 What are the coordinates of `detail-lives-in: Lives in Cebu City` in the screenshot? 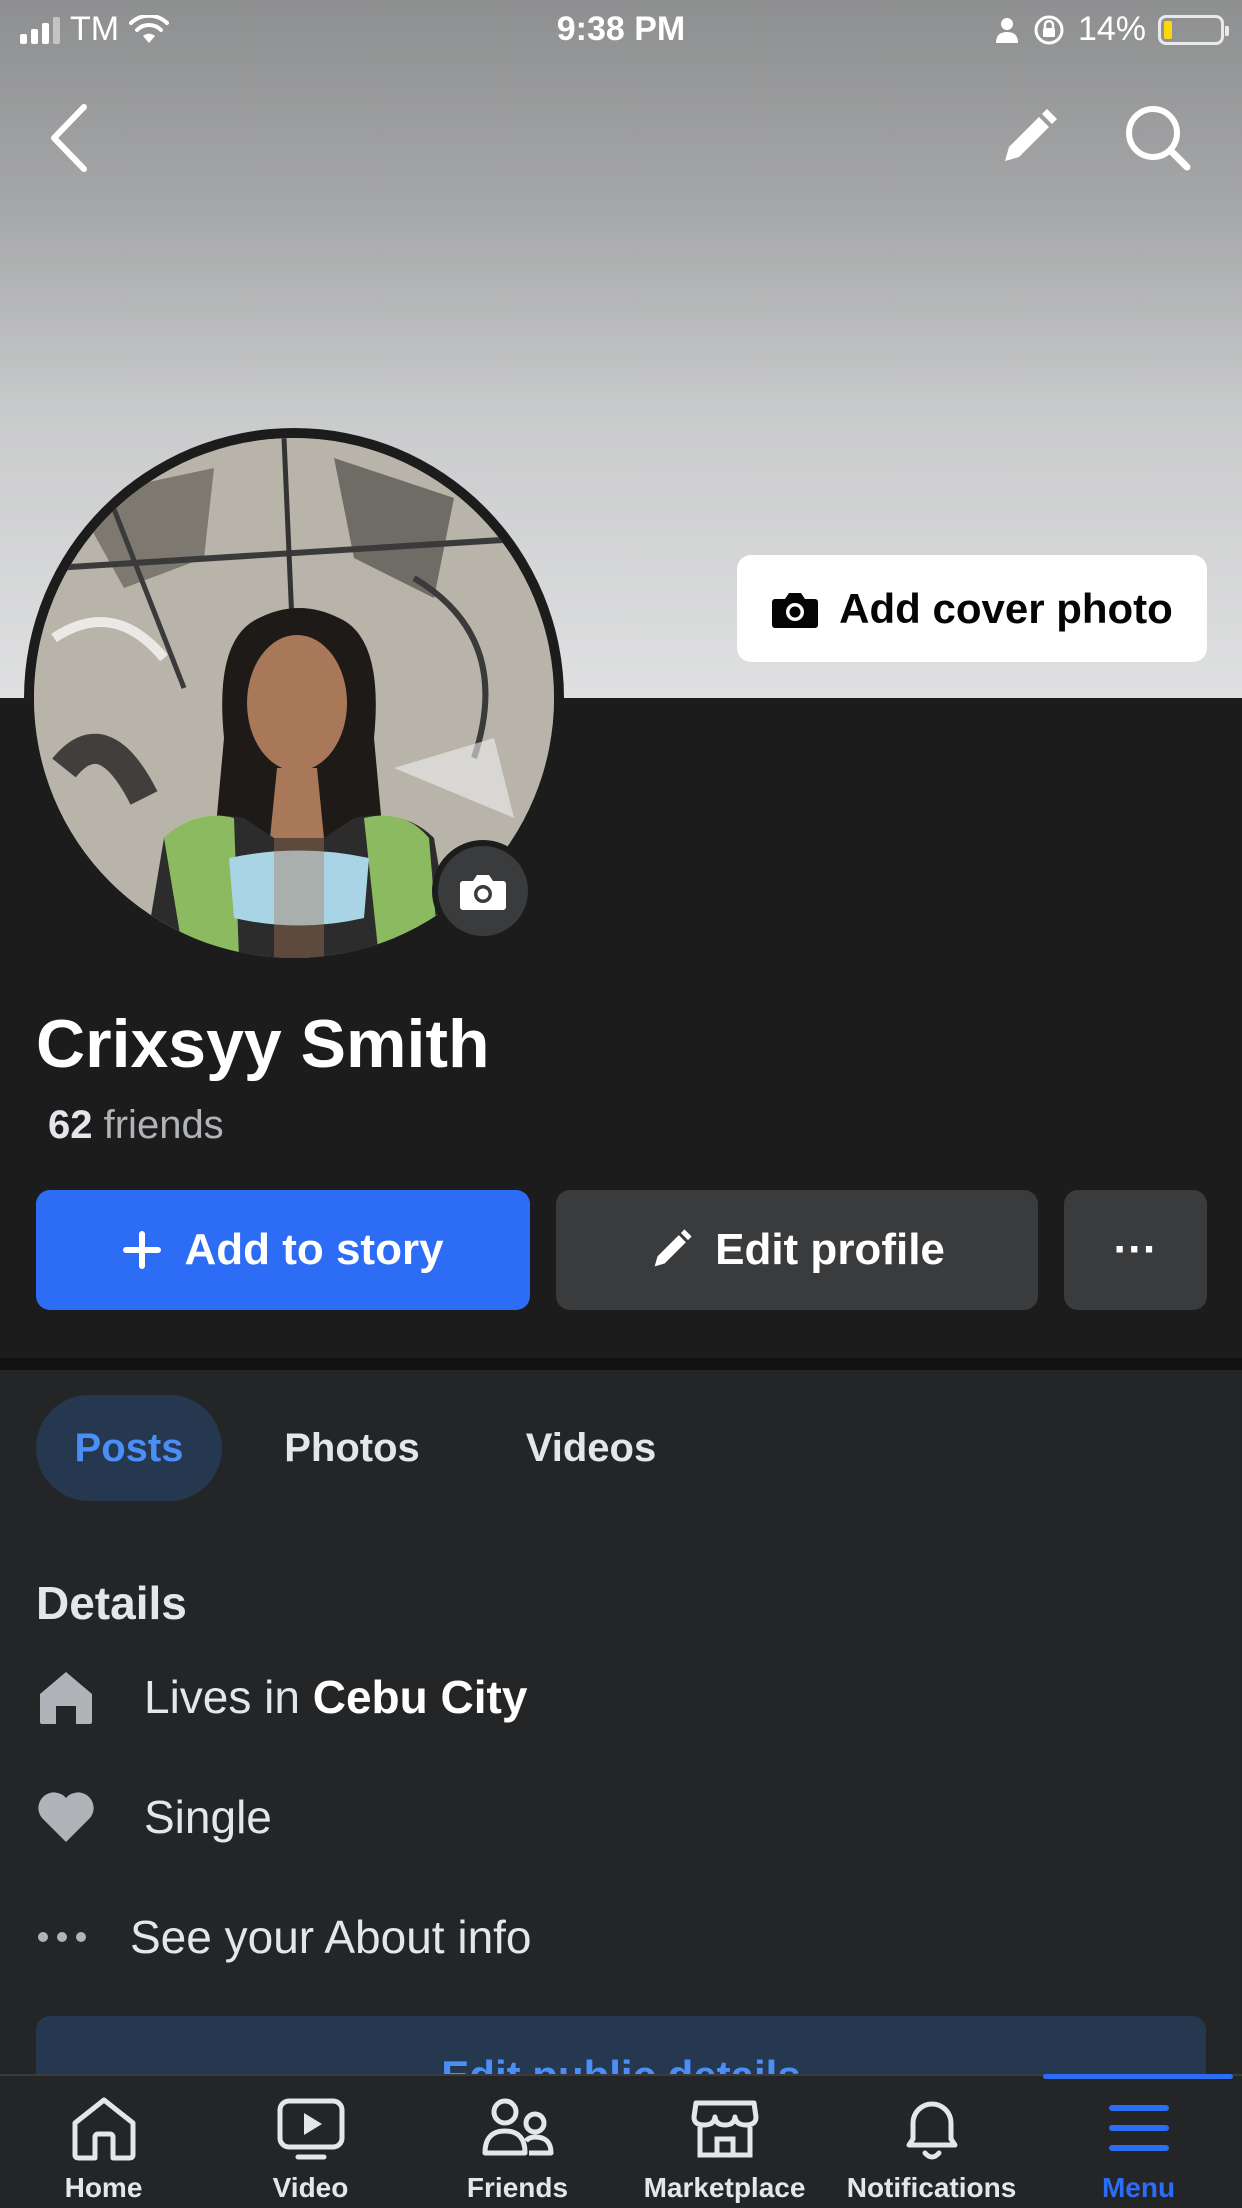 It's located at (281, 1697).